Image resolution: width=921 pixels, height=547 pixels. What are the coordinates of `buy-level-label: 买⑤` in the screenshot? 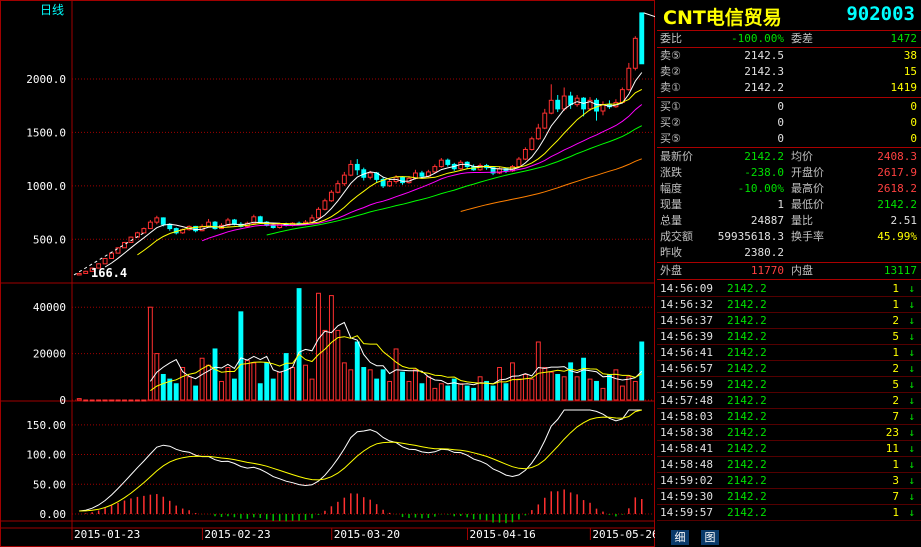 It's located at (670, 138).